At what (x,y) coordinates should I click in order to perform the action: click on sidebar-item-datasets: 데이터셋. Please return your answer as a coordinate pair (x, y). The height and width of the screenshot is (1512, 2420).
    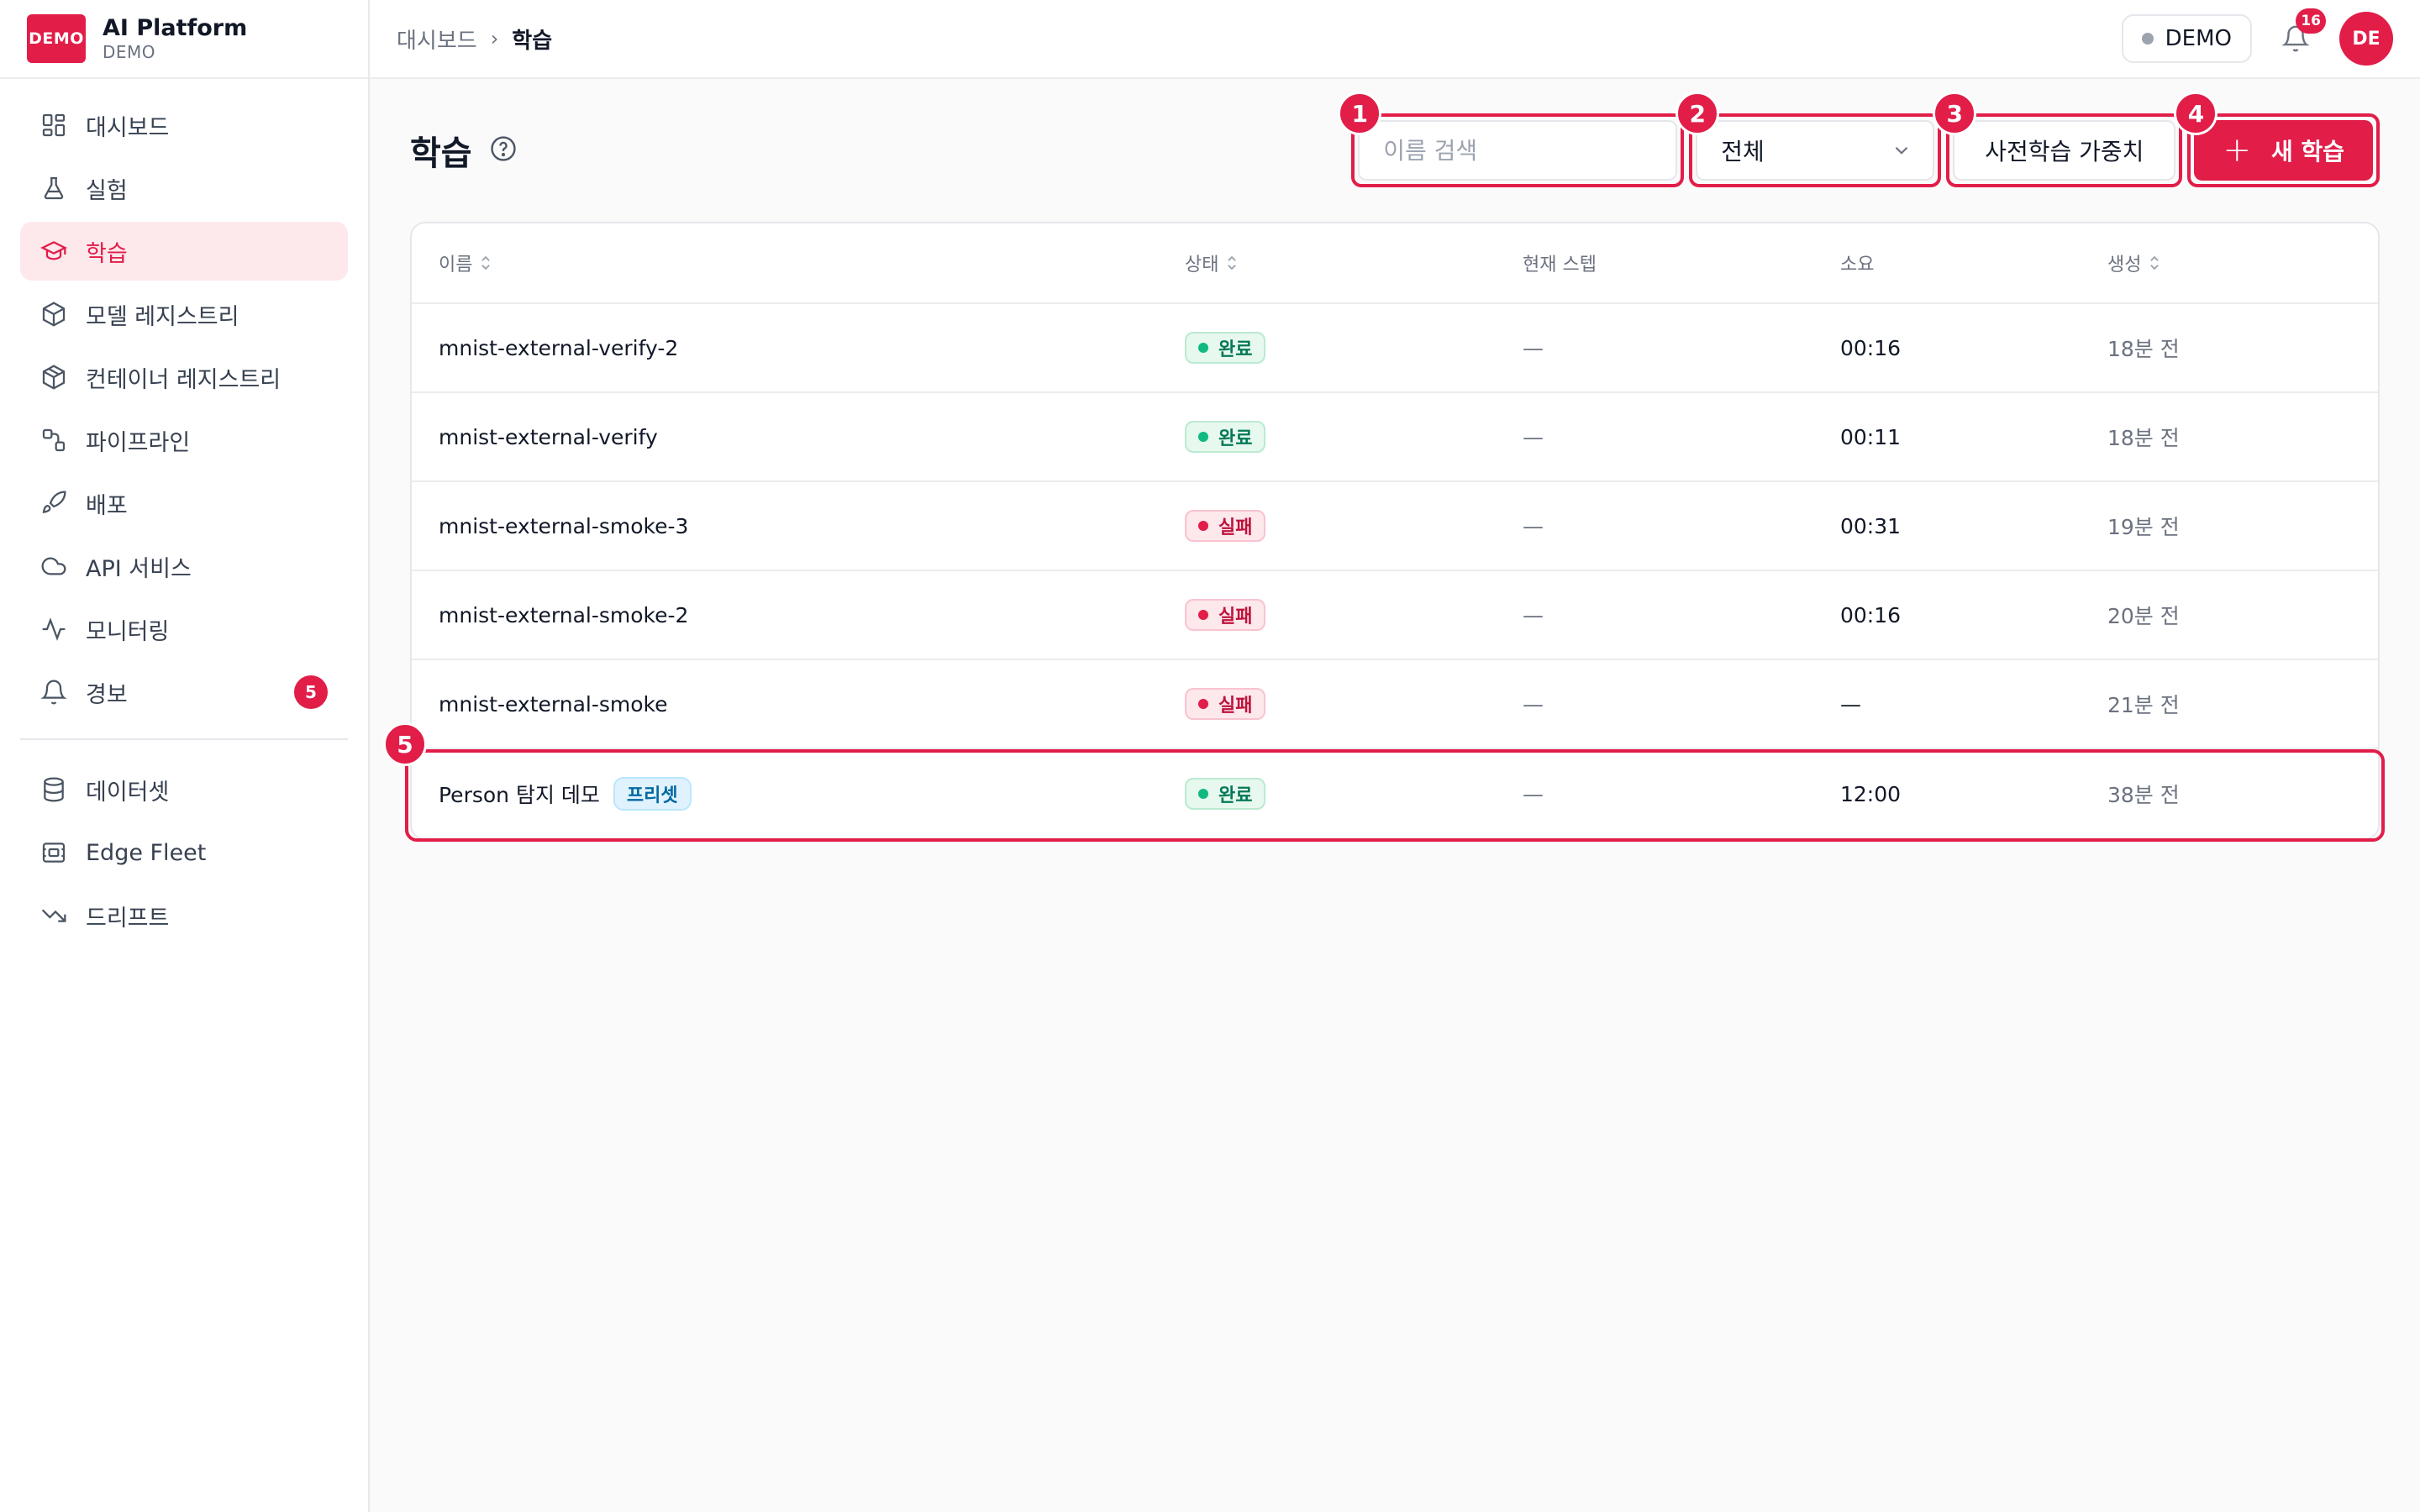
    Looking at the image, I should click on (184, 789).